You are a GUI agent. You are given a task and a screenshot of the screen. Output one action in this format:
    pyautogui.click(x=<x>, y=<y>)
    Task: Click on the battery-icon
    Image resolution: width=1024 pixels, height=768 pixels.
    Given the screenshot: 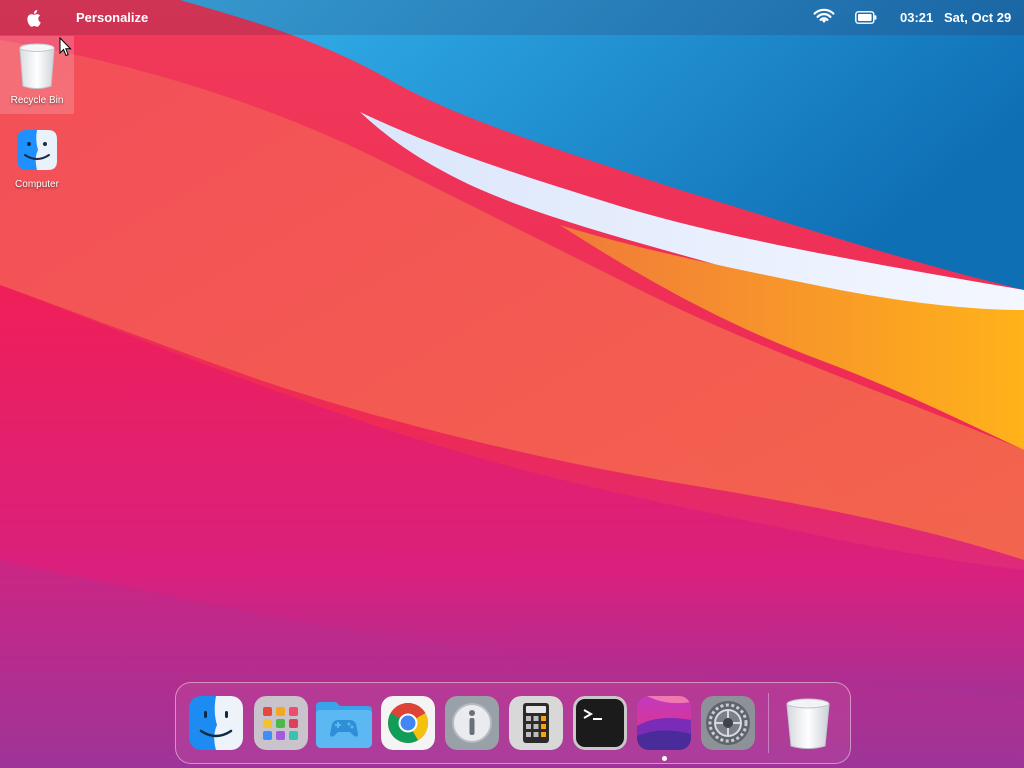 What is the action you would take?
    pyautogui.click(x=866, y=17)
    